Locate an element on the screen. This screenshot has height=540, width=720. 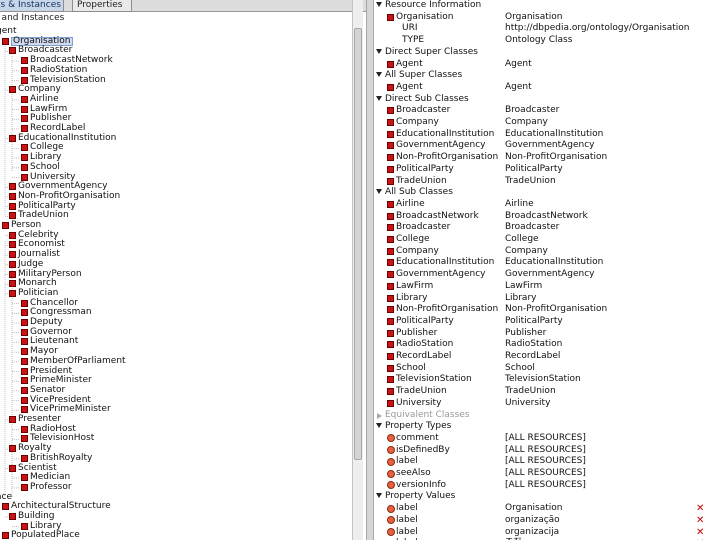
property-value: EducationalInstitution is located at coordinates (554, 262).